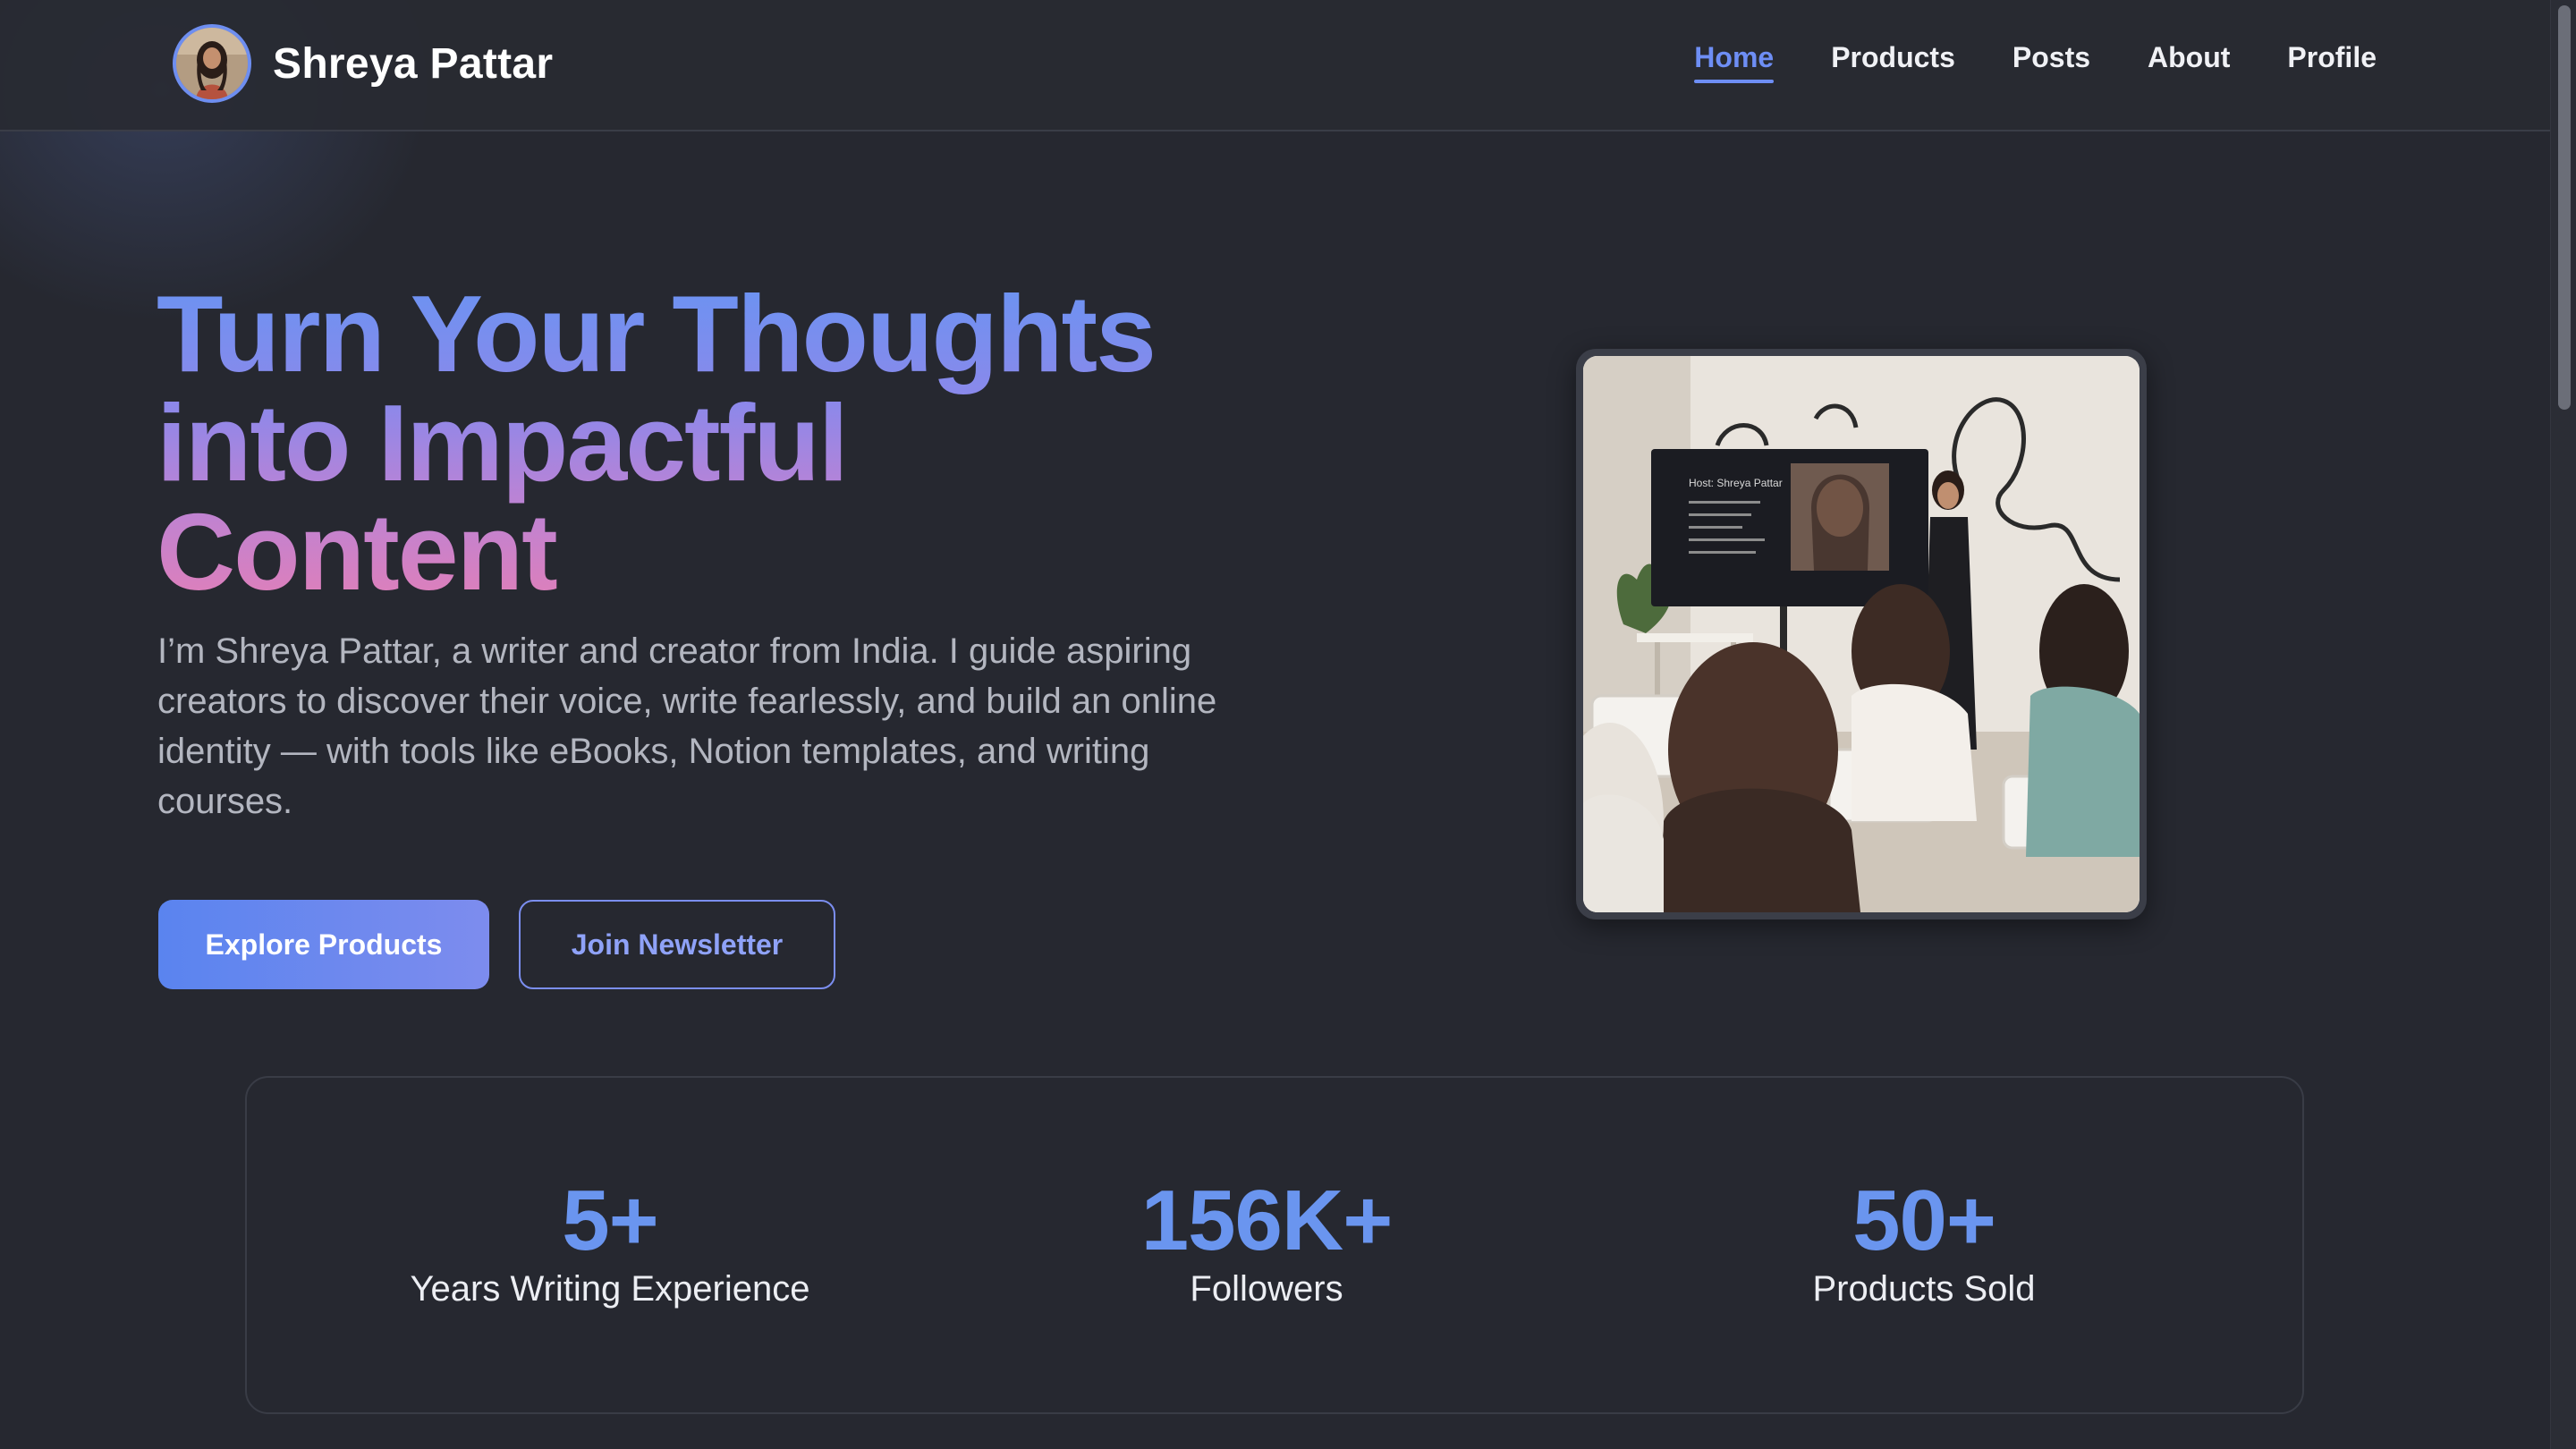  I want to click on hero-title-line-2: into Impactful, so click(502, 443).